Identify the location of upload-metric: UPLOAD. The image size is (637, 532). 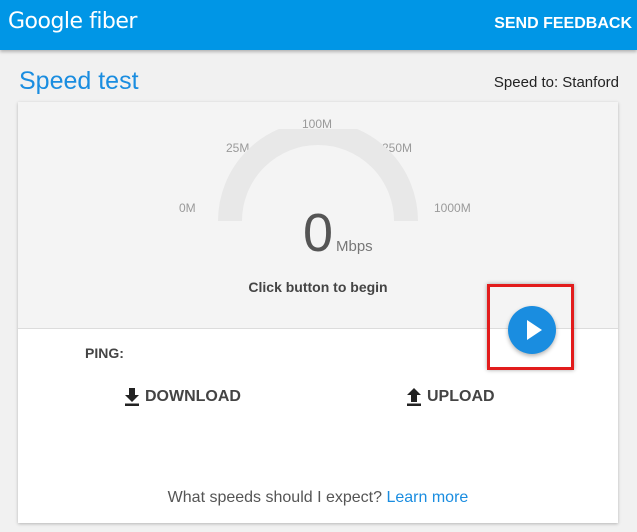
(450, 397).